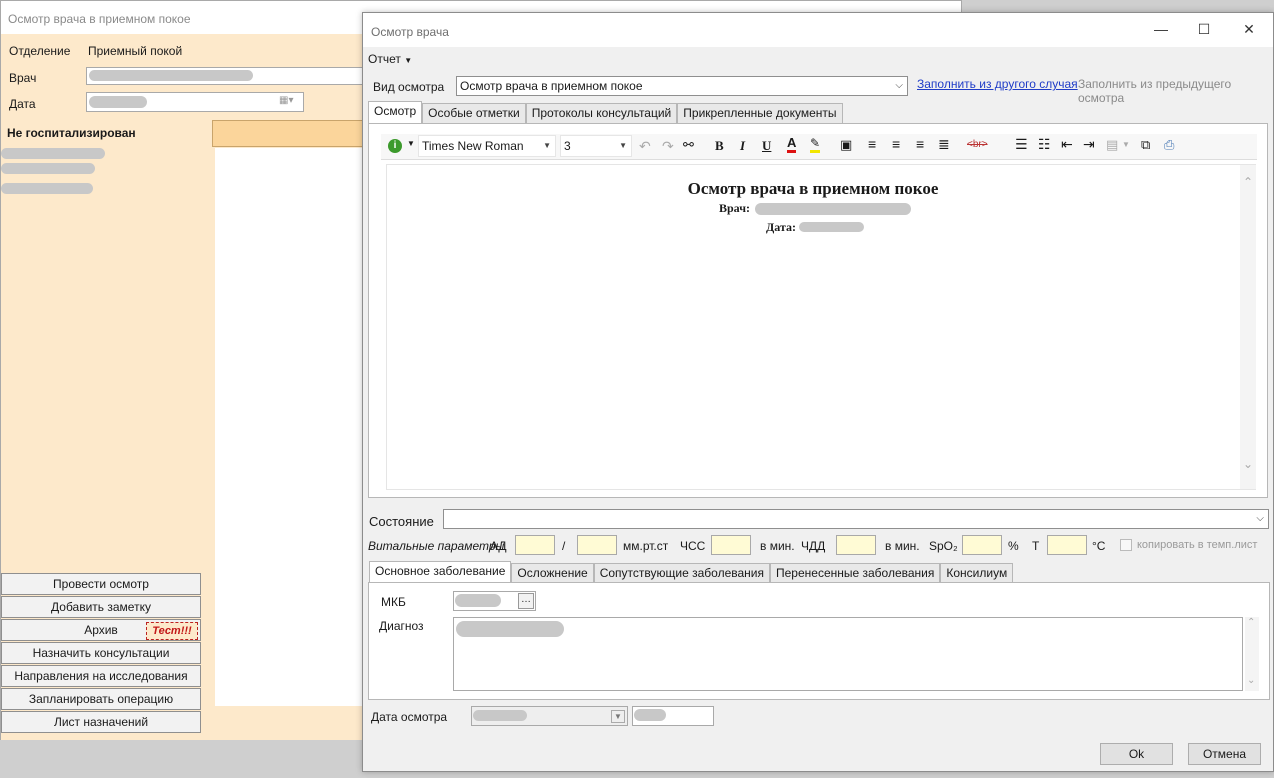 The height and width of the screenshot is (778, 1274). I want to click on bp-slash: /, so click(564, 546).